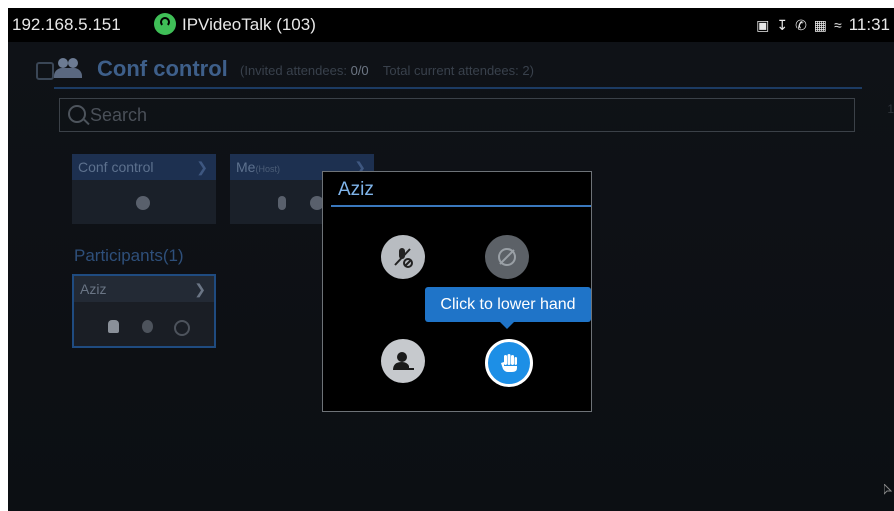 This screenshot has height=511, width=894. I want to click on page-title: Conf control, so click(162, 68).